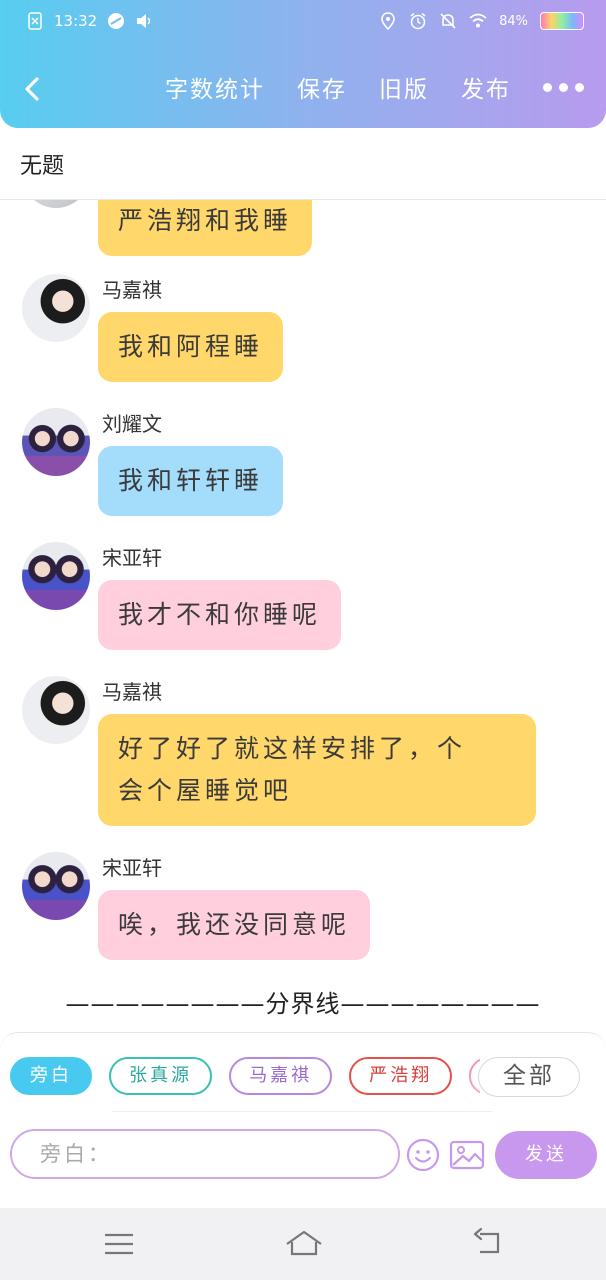 The width and height of the screenshot is (606, 1280). Describe the element at coordinates (418, 21) in the screenshot. I see `alarm-icon` at that location.